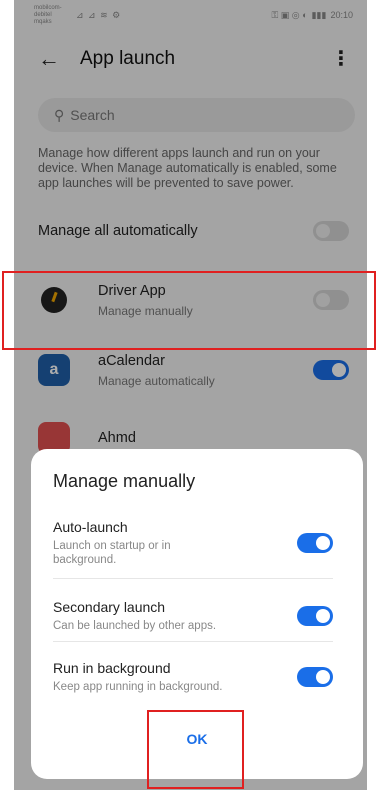 Image resolution: width=377 pixels, height=790 pixels. Describe the element at coordinates (135, 626) in the screenshot. I see `option-subtitle: Can be launched by other apps.` at that location.